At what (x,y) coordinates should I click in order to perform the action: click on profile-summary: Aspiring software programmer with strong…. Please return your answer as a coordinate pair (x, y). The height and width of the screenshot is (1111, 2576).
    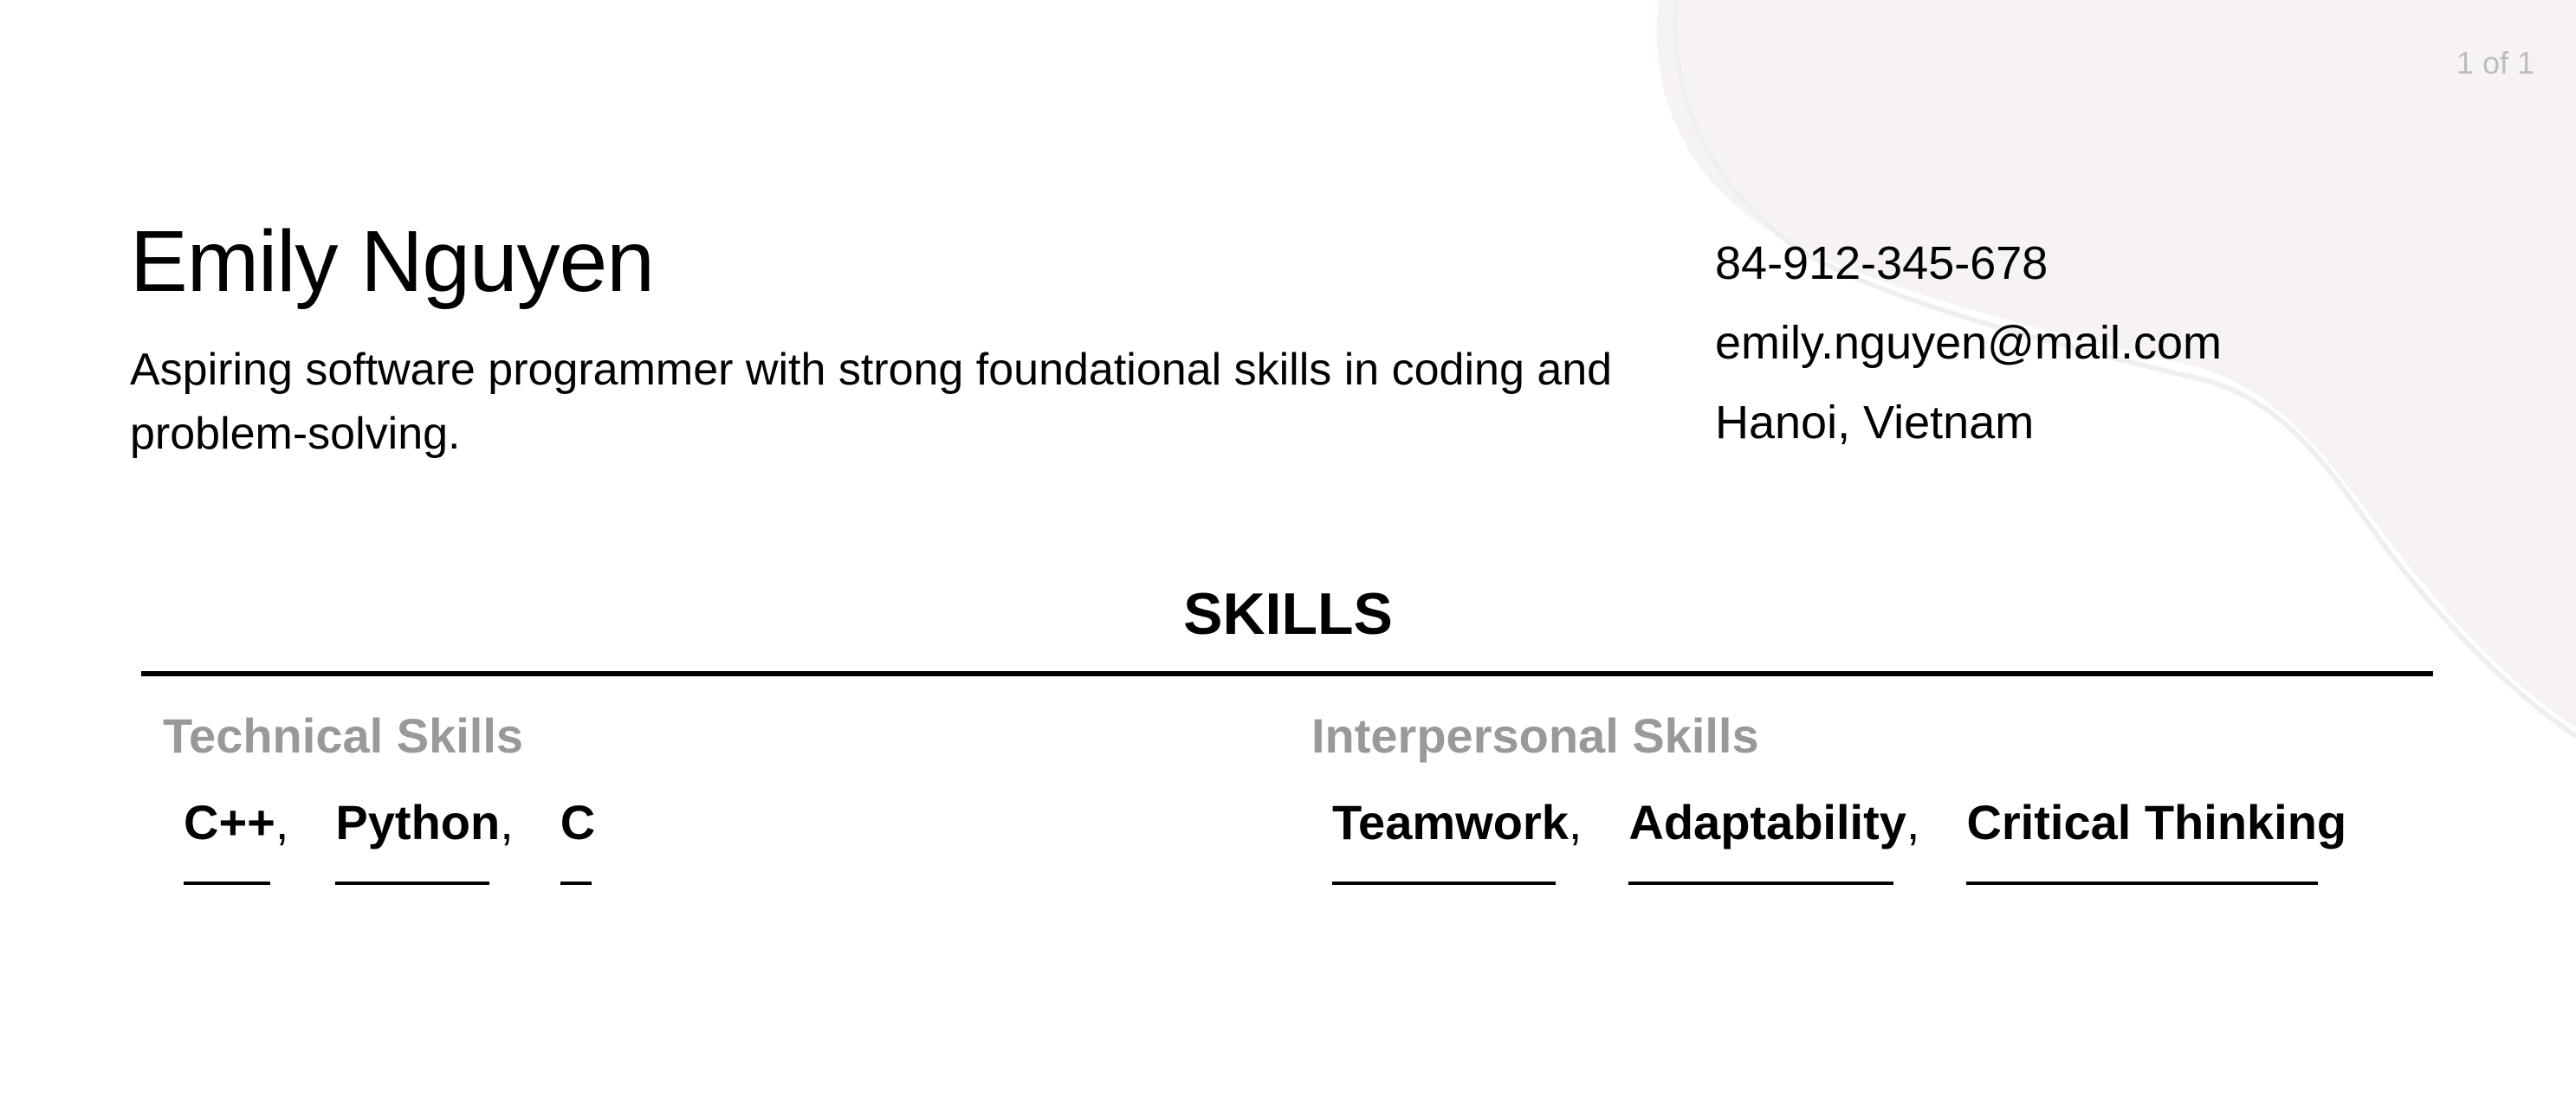
    Looking at the image, I should click on (871, 402).